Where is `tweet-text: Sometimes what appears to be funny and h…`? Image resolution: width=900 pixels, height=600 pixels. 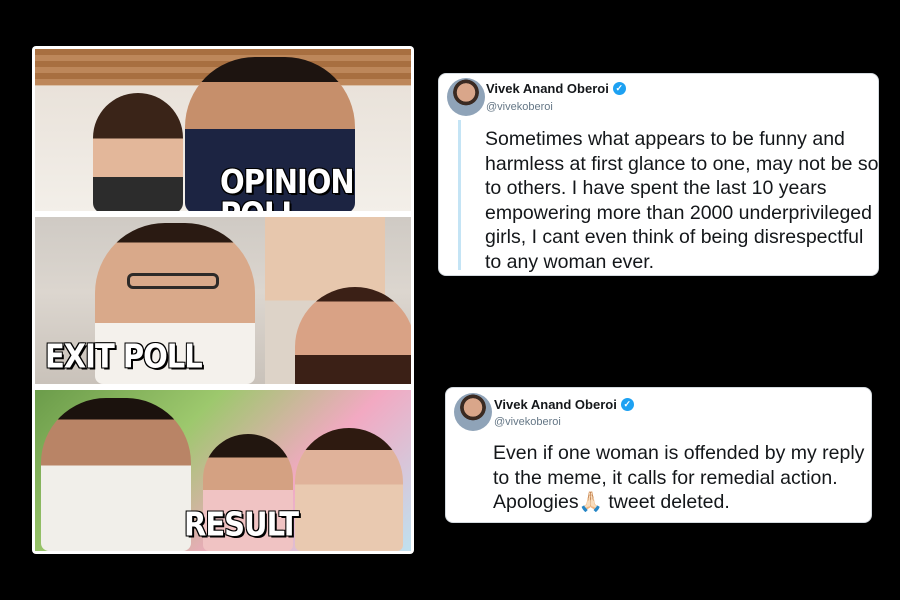 tweet-text: Sometimes what appears to be funny and h… is located at coordinates (682, 200).